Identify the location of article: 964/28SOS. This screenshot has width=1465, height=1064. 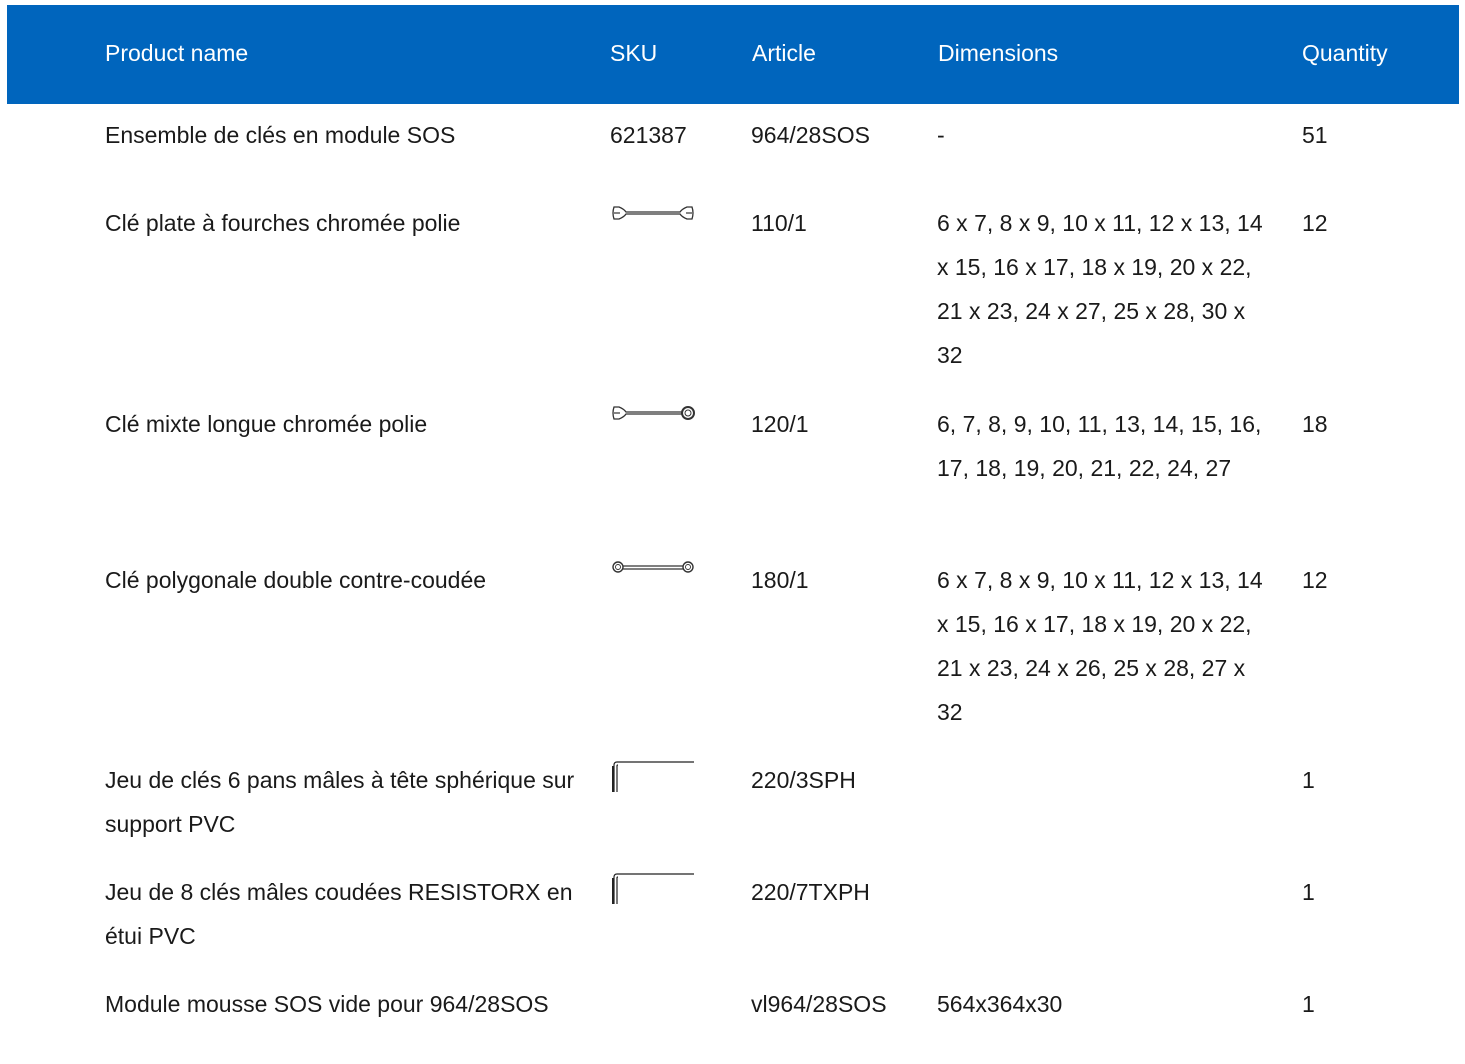
(810, 135).